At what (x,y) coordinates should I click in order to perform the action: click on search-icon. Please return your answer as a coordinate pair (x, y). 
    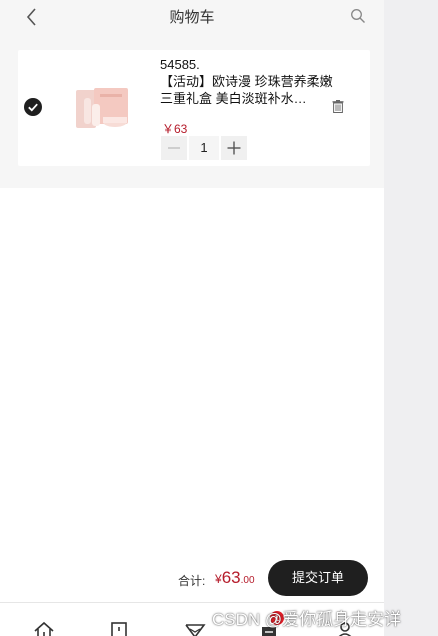
    Looking at the image, I should click on (358, 16).